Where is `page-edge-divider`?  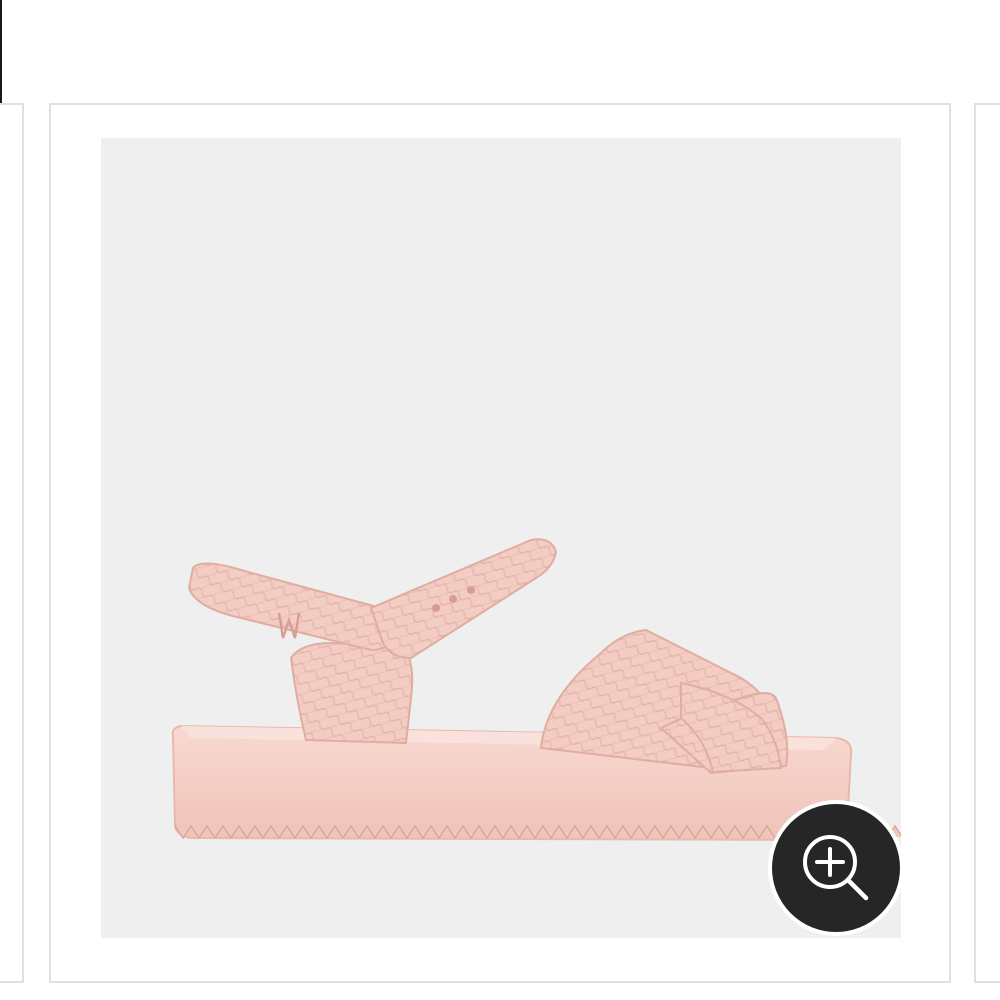 page-edge-divider is located at coordinates (1, 51).